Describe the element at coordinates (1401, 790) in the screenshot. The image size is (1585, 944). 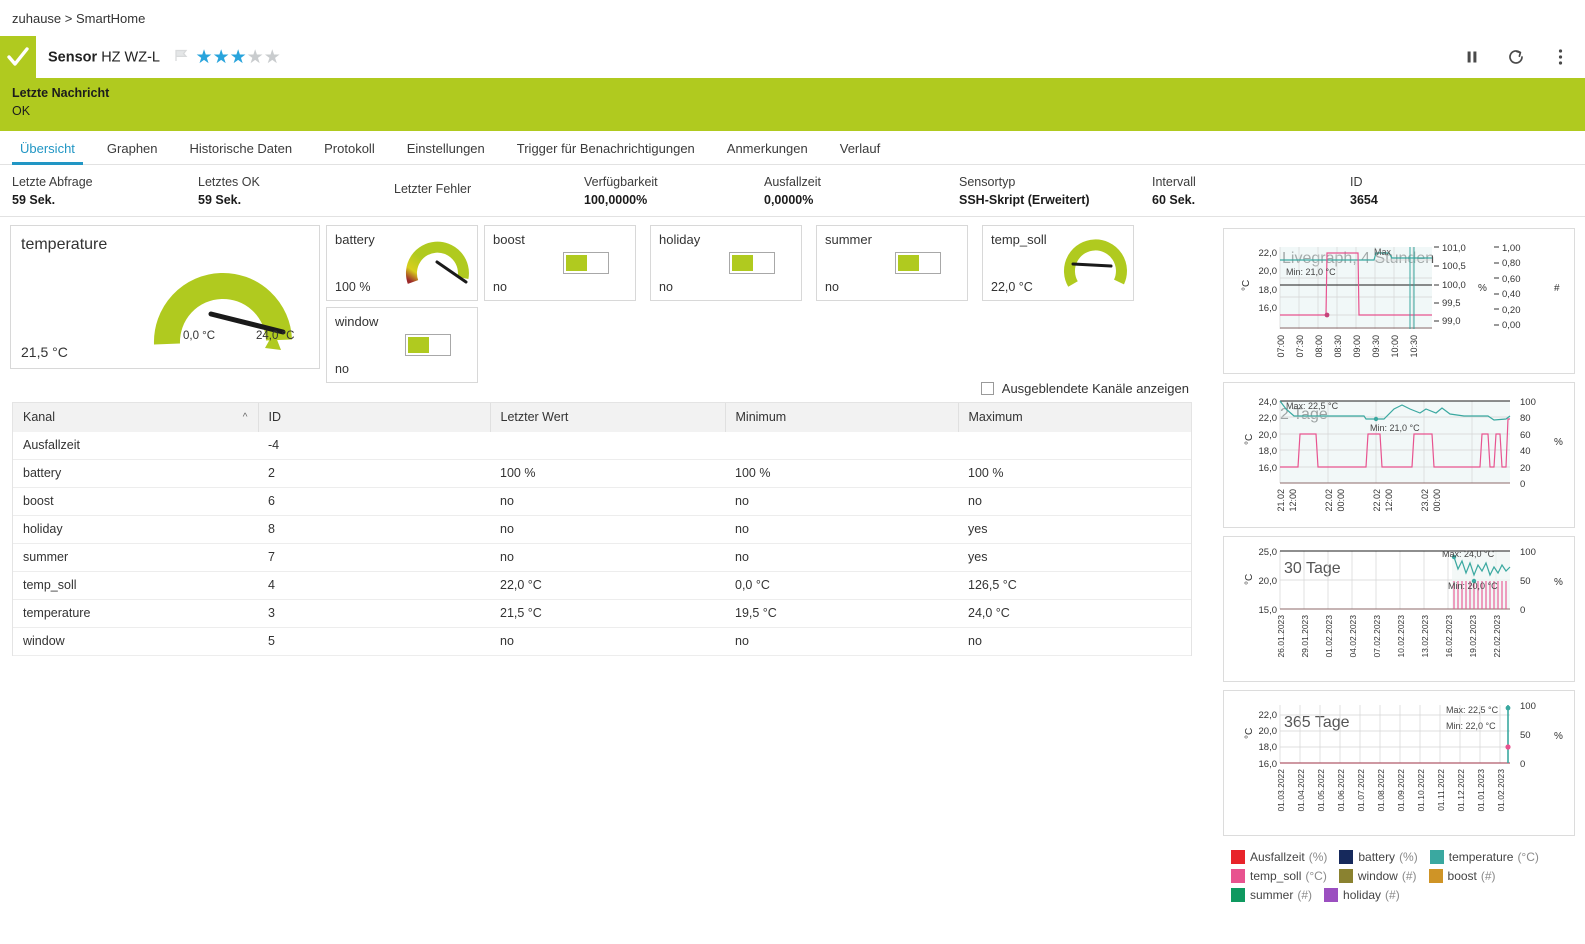
I see `svg-text: 01.09.2022` at that location.